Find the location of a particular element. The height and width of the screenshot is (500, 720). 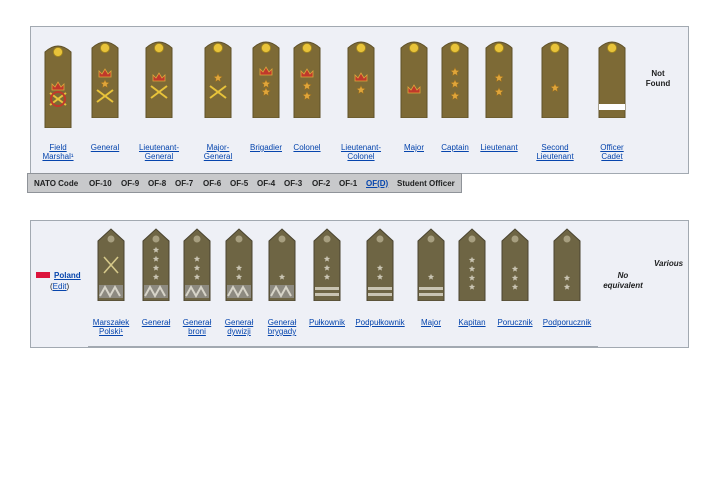

poland-rank-link: Generał brygady is located at coordinates (282, 327).